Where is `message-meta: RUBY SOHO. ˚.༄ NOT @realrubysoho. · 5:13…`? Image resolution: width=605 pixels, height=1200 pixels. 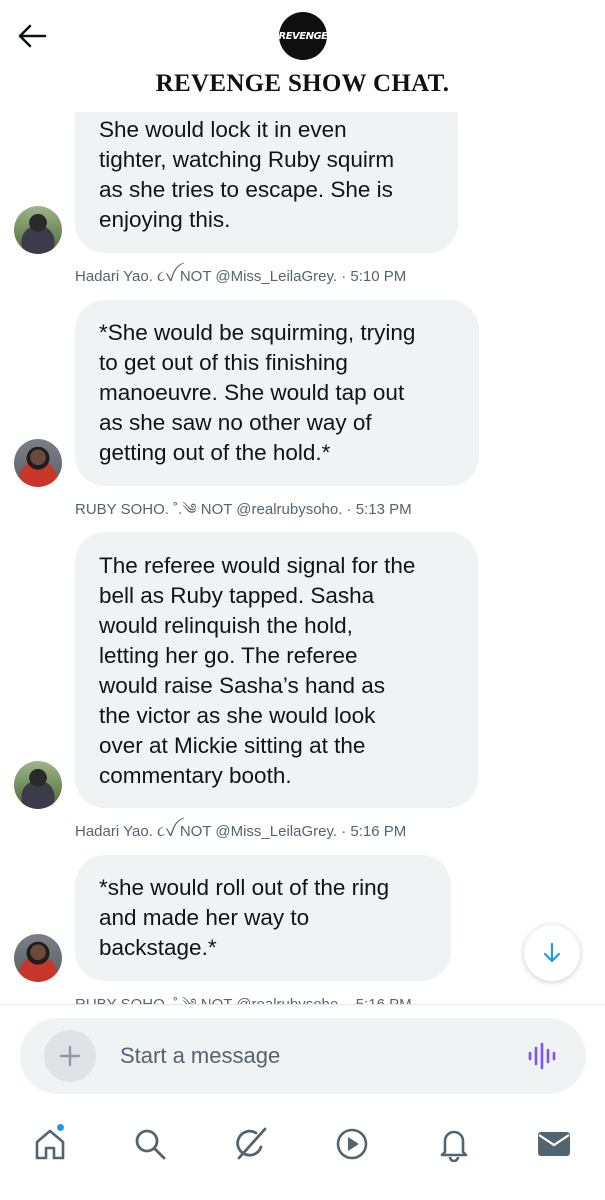 message-meta: RUBY SOHO. ˚.༄ NOT @realrubysoho. · 5:13… is located at coordinates (243, 509).